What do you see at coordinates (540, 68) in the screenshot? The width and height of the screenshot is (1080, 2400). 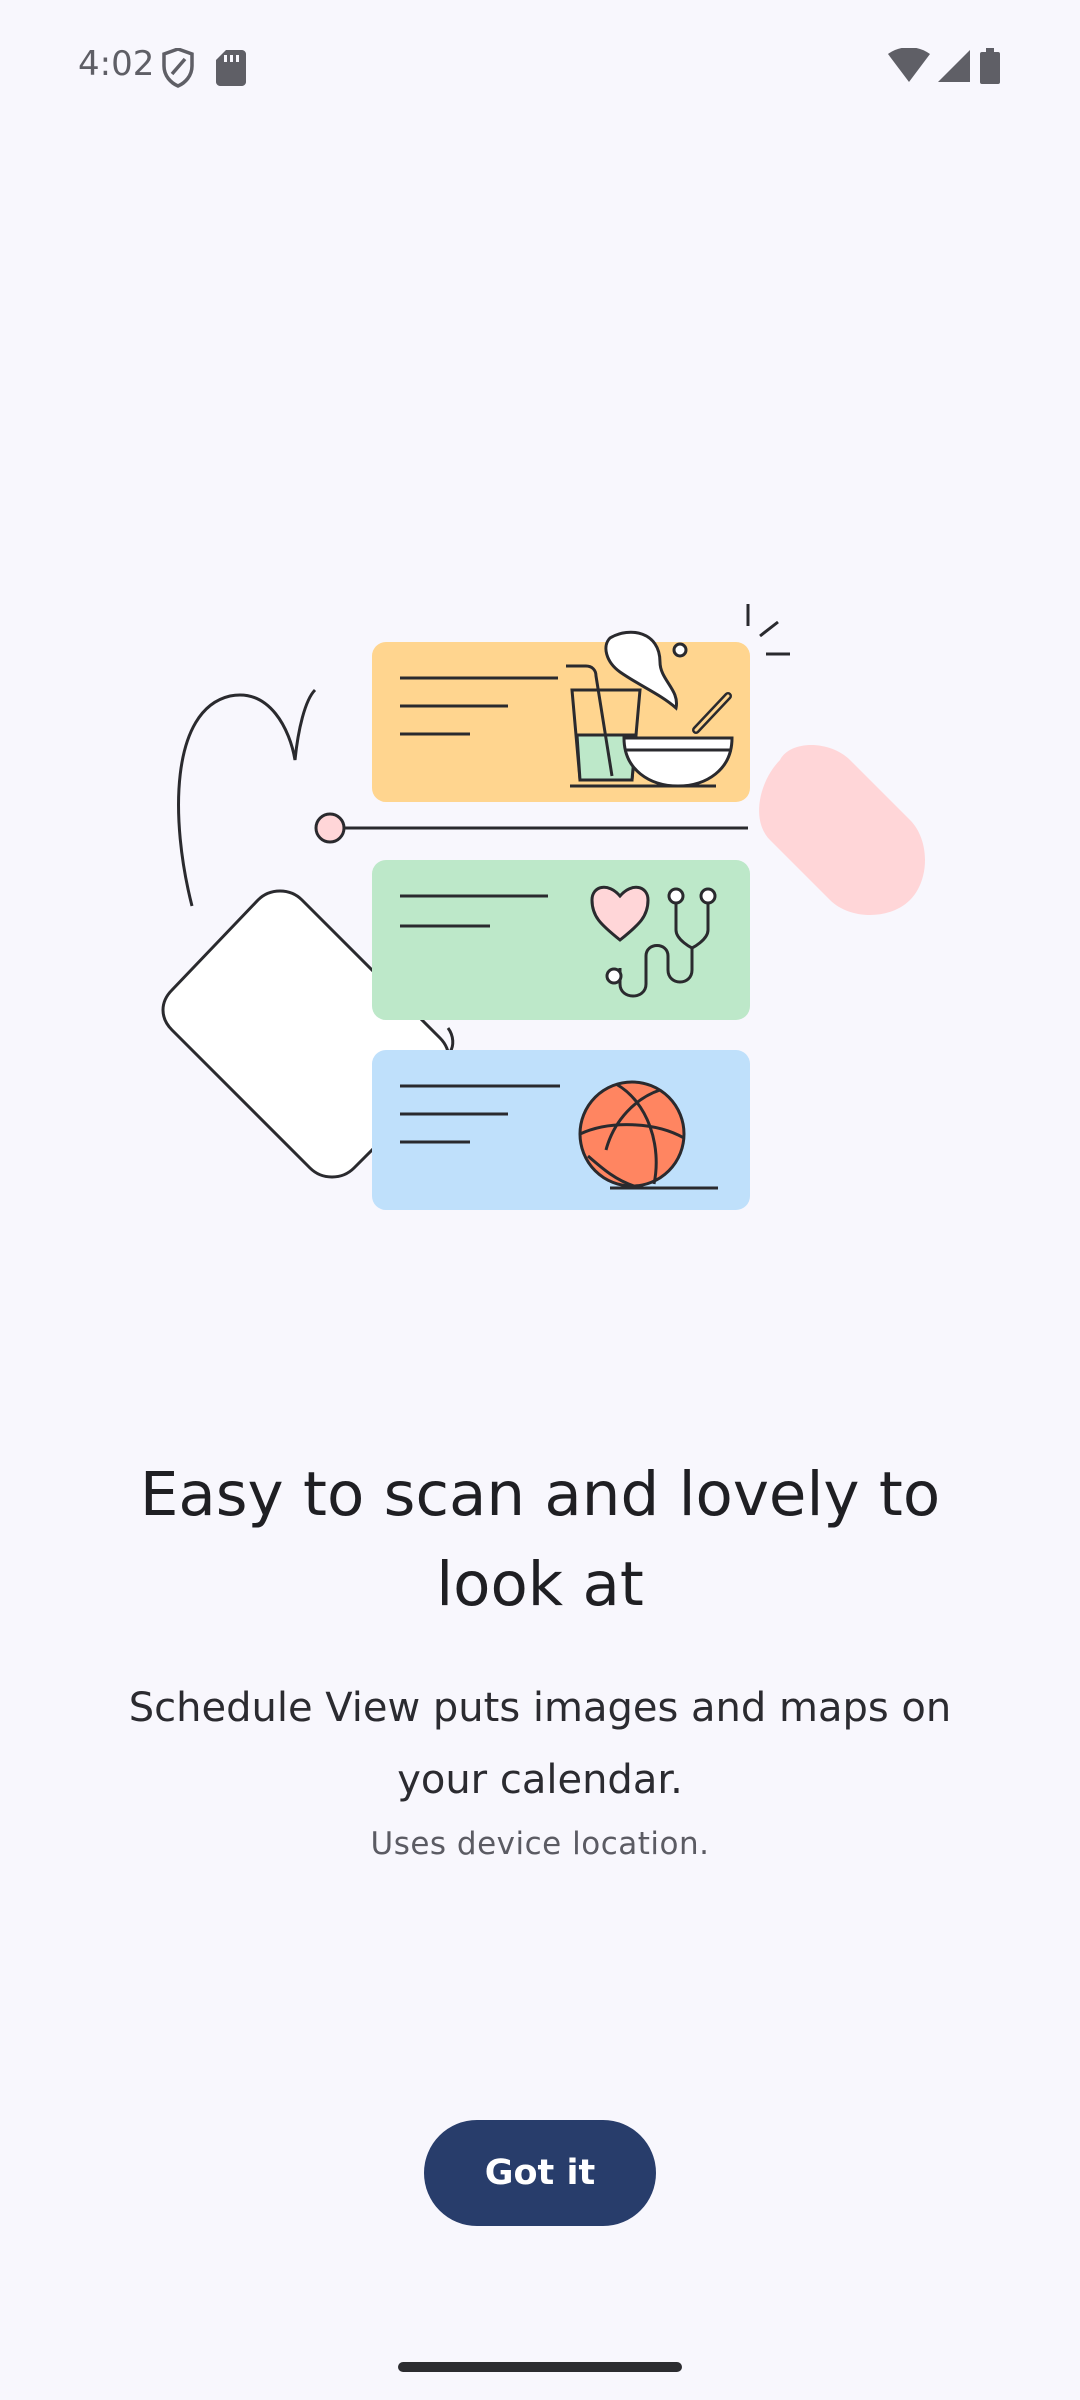 I see `status-bar: 4:02` at bounding box center [540, 68].